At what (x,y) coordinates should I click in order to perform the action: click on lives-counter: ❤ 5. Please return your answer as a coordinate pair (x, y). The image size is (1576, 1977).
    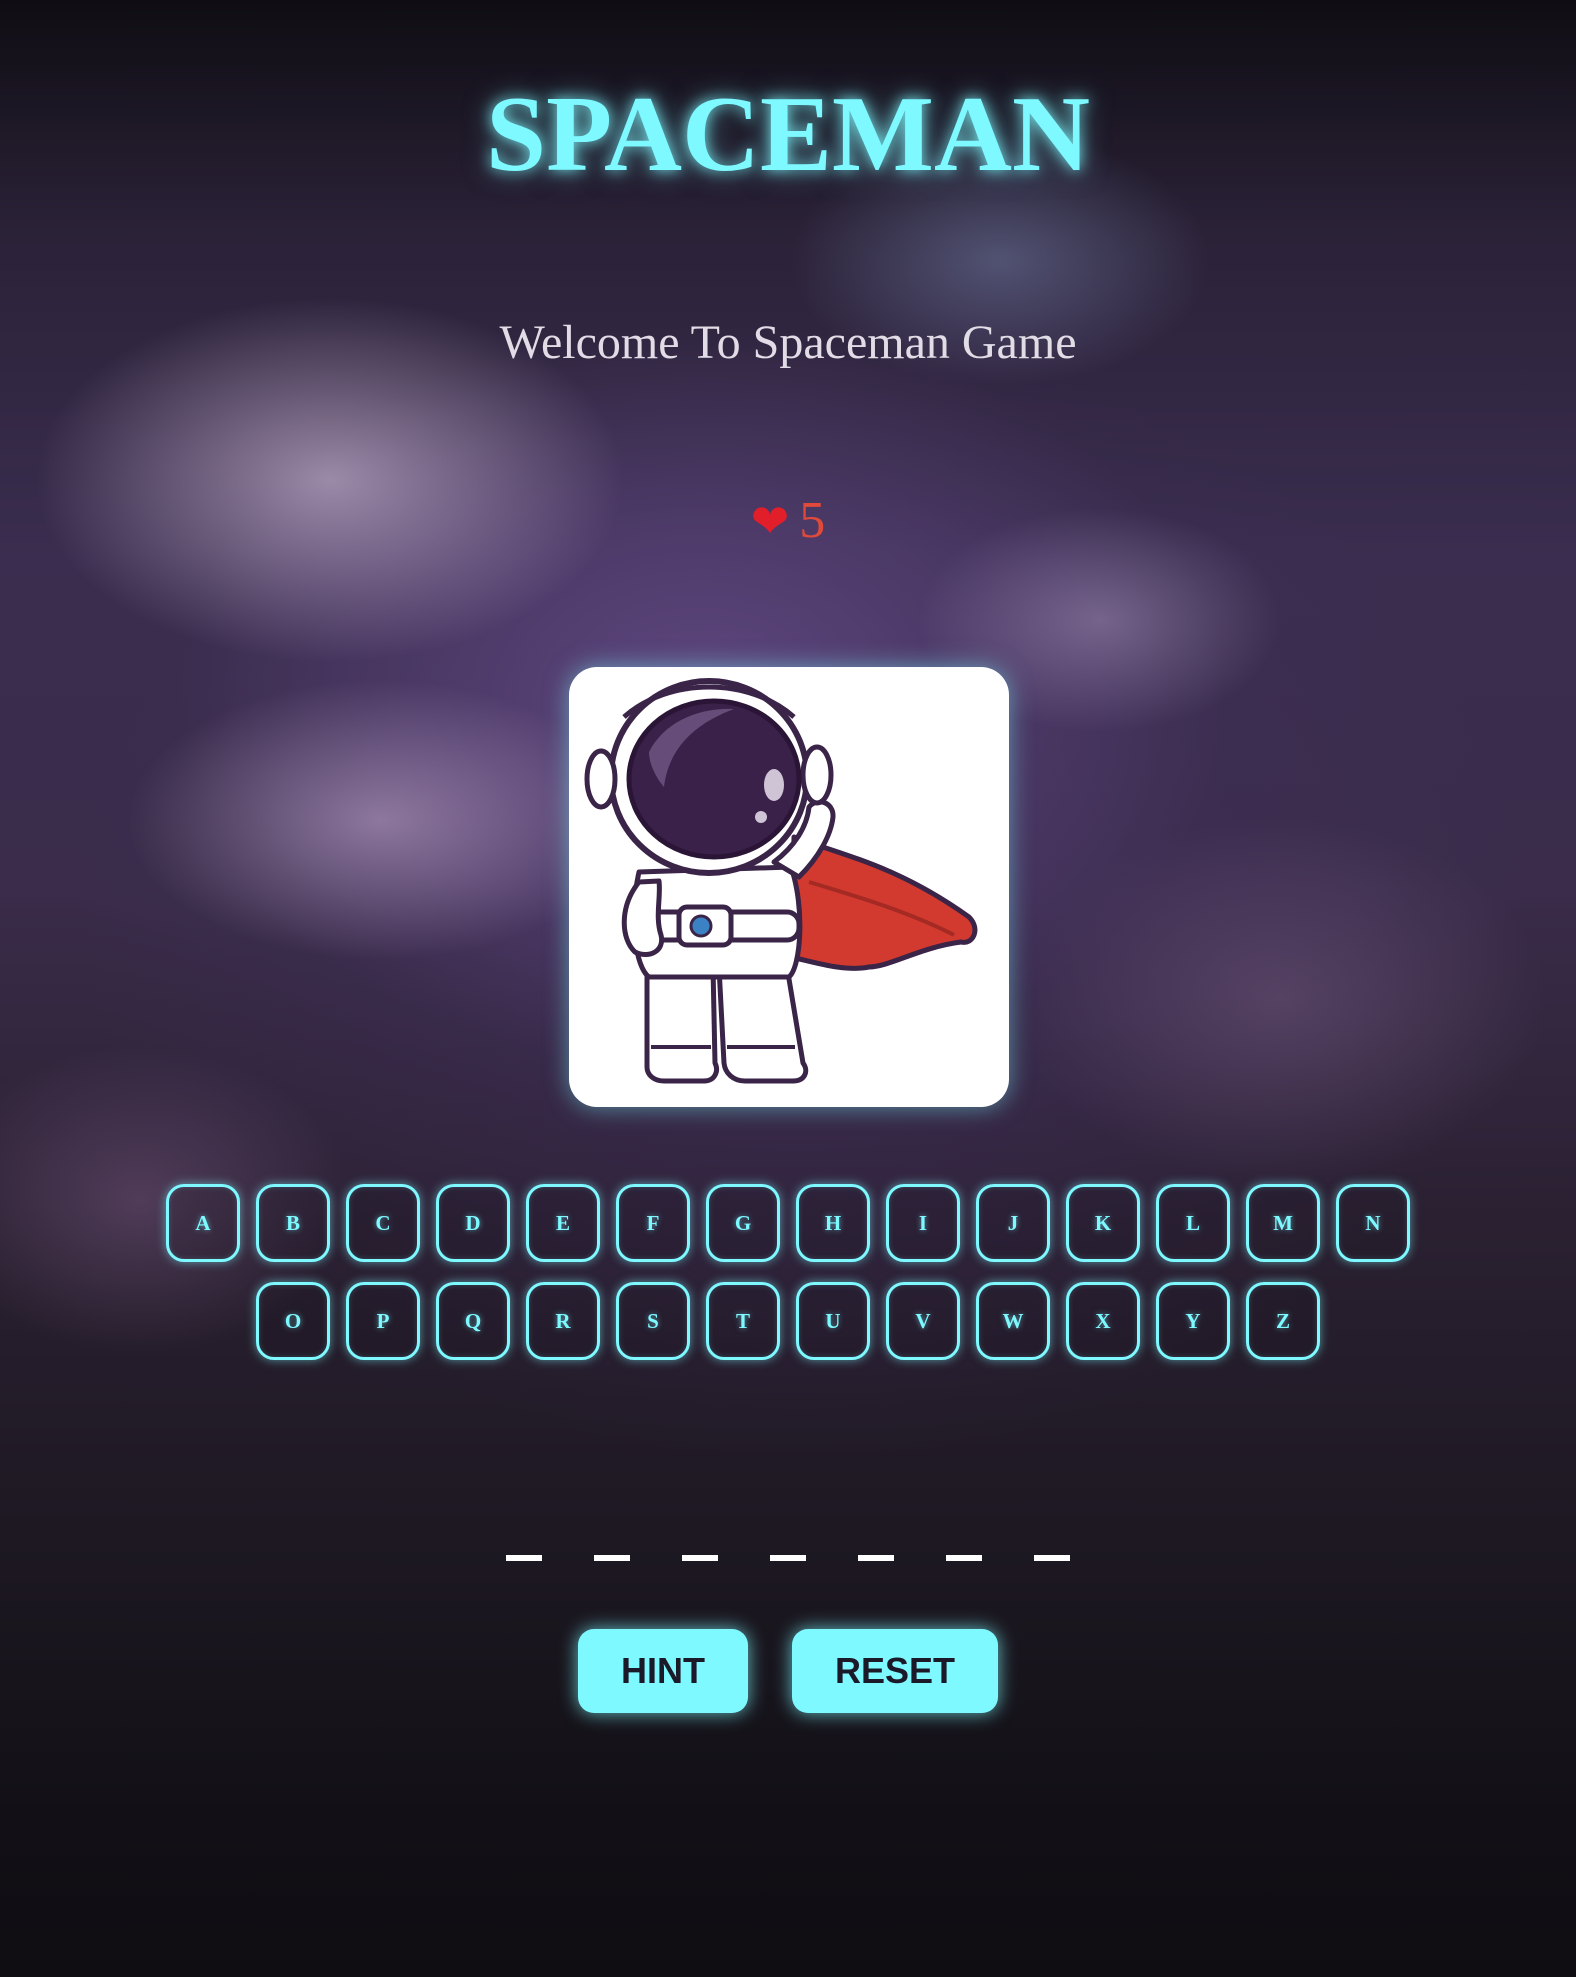
    Looking at the image, I should click on (788, 521).